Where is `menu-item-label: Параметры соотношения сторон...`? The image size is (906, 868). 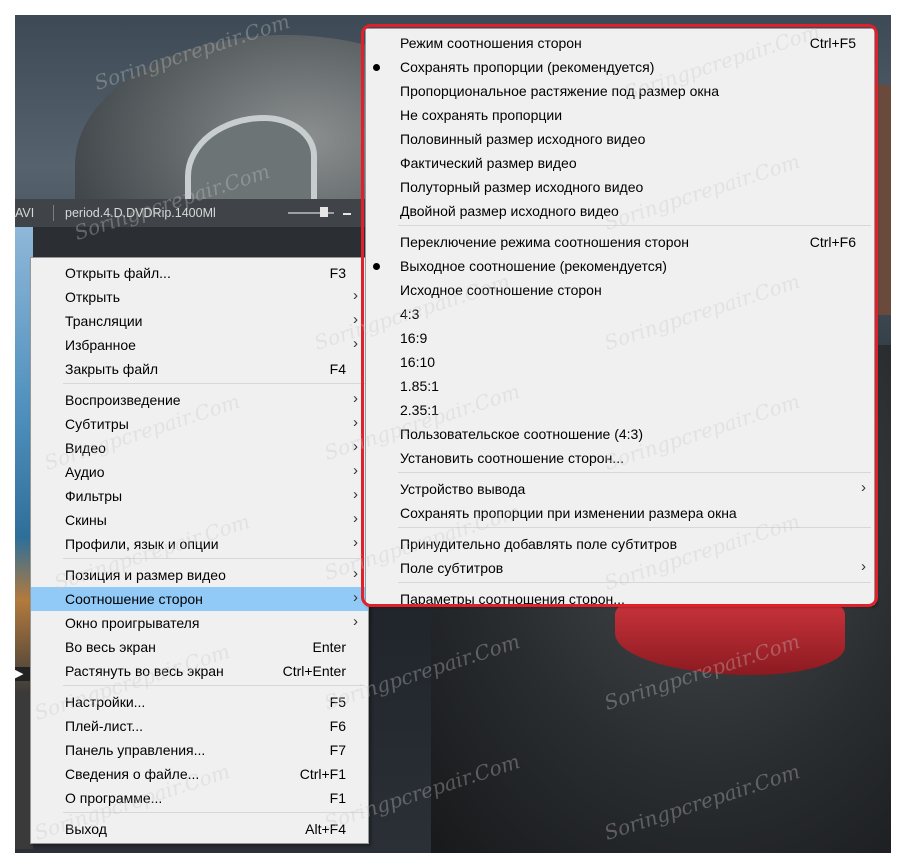 menu-item-label: Параметры соотношения сторон... is located at coordinates (512, 597).